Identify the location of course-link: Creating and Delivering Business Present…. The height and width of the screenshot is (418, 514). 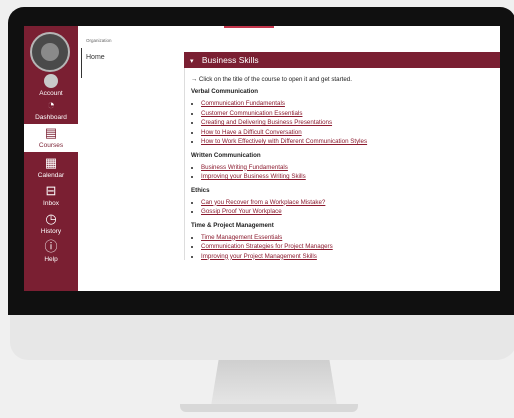
(266, 122).